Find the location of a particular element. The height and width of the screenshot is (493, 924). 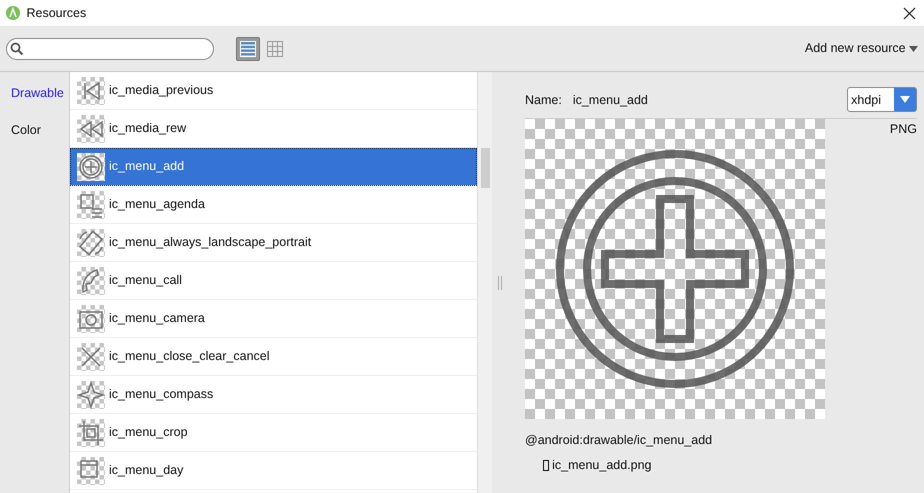

app-logo-icon is located at coordinates (13, 13).